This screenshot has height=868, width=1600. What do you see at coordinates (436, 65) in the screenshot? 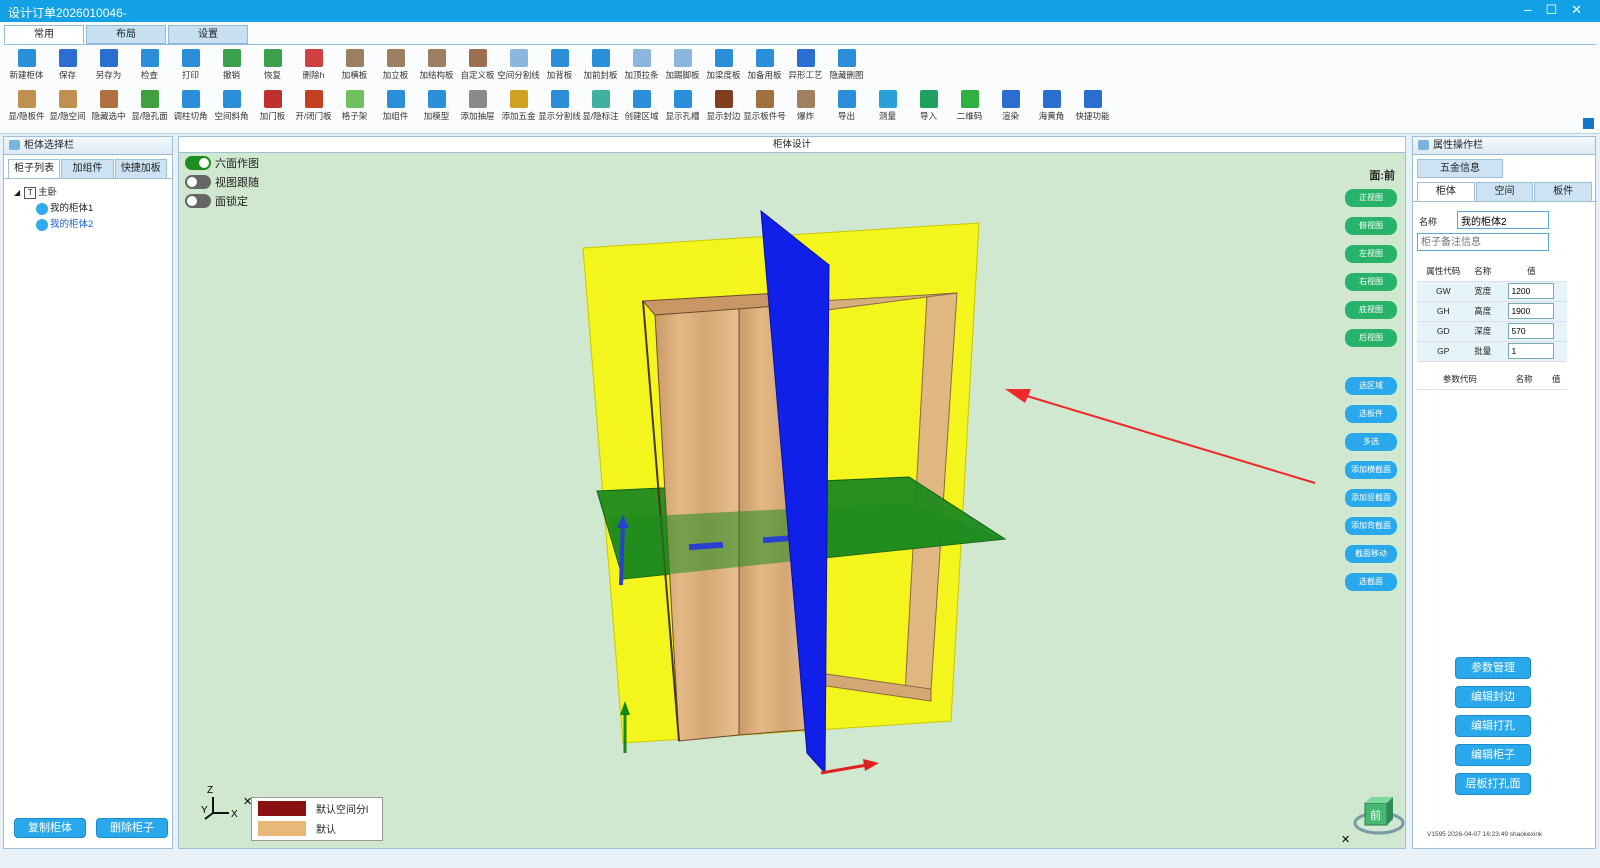
I see `tool-row1-10: 加结构板` at bounding box center [436, 65].